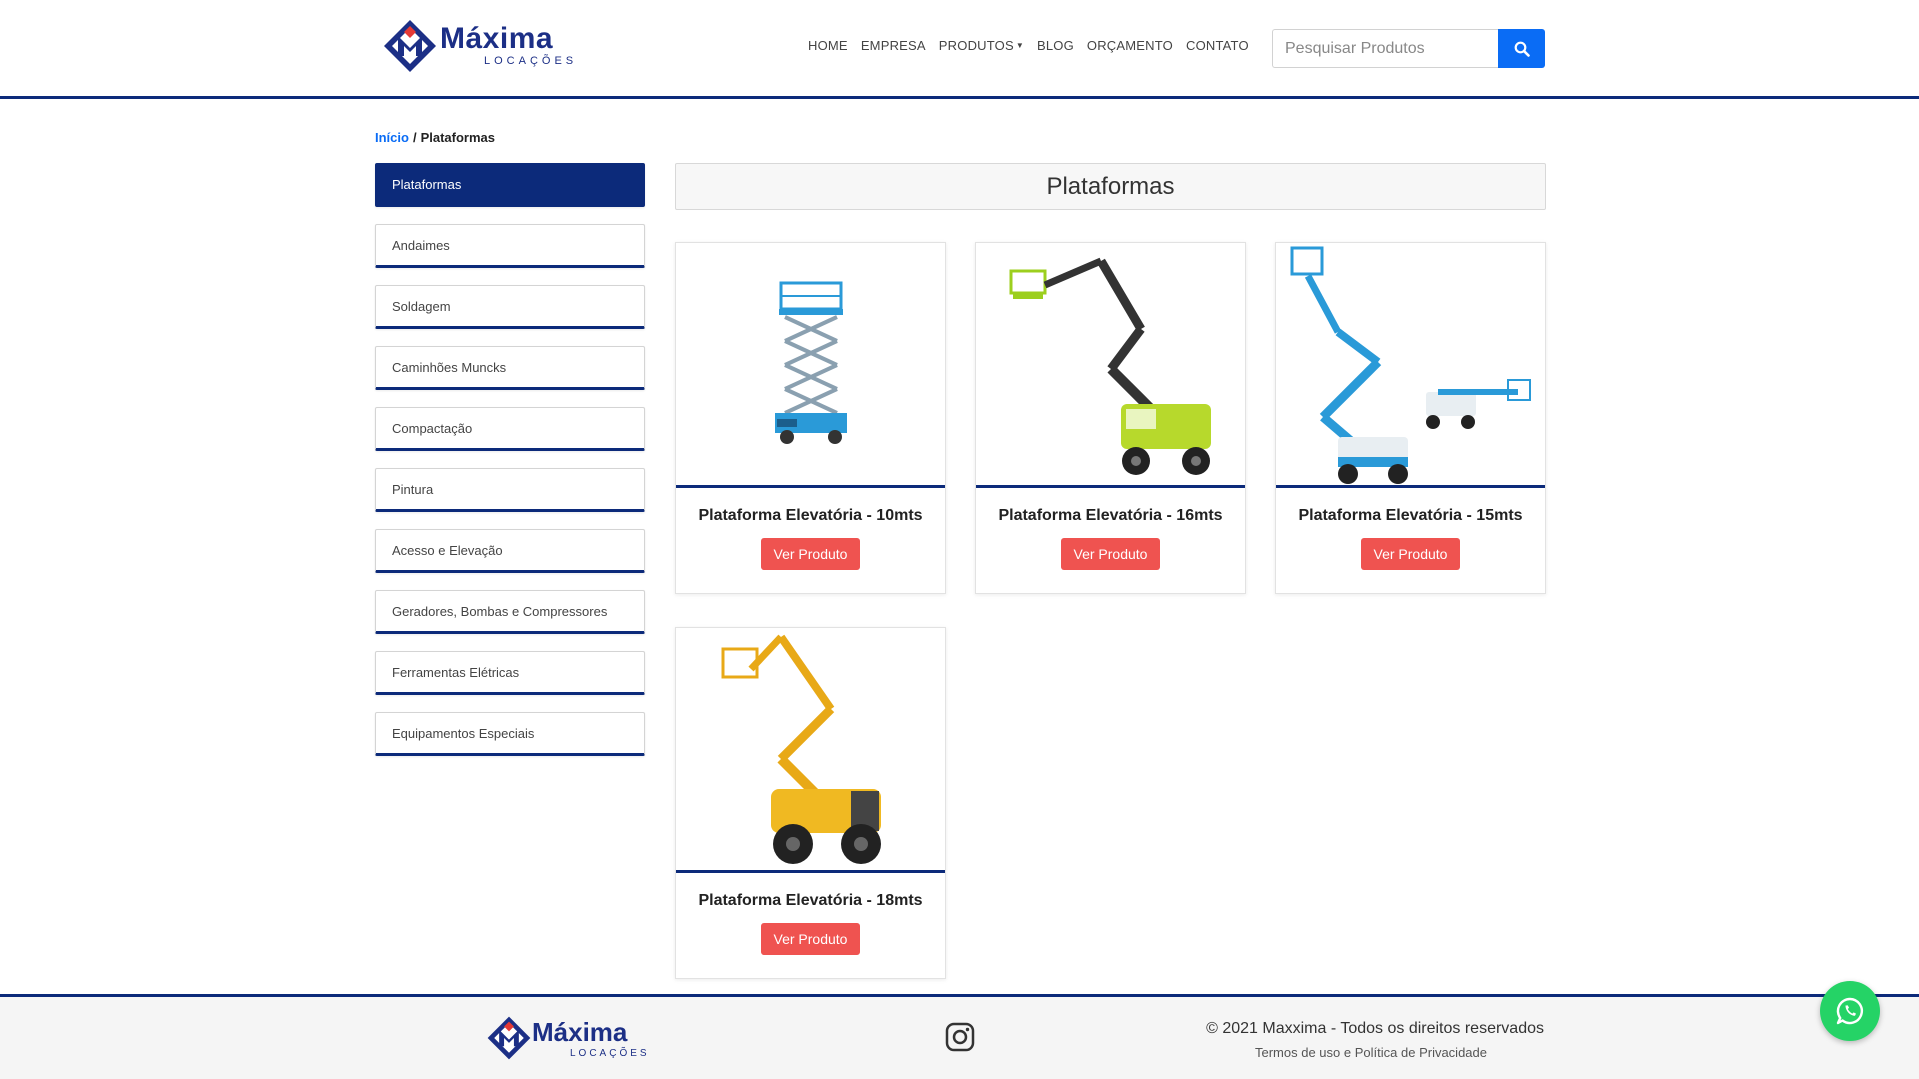 Image resolution: width=1919 pixels, height=1079 pixels. Describe the element at coordinates (510, 734) in the screenshot. I see `sidebar-item-equipamentos: Equipamentos Especiais` at that location.